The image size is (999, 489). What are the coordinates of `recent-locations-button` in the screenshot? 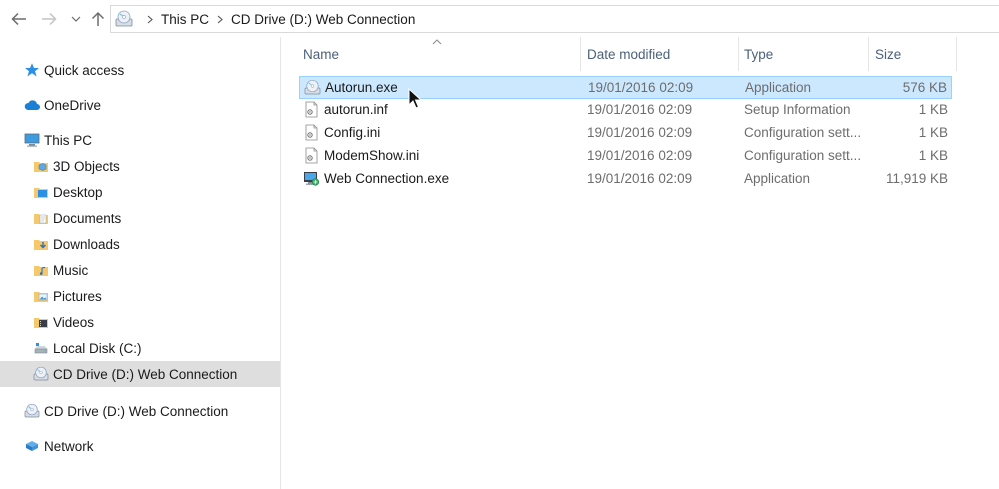 It's located at (76, 19).